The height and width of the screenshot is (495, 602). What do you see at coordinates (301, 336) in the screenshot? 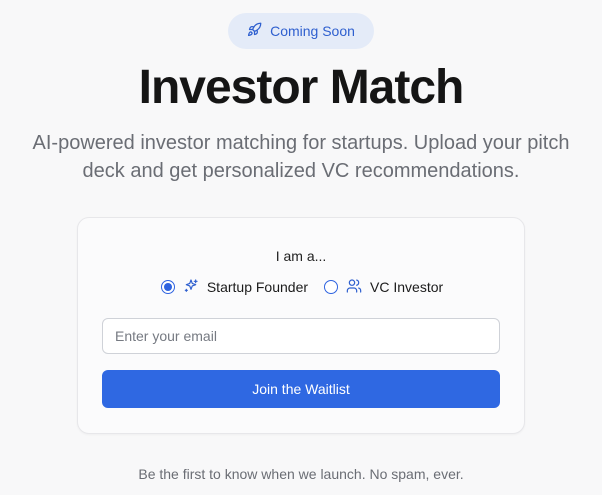
I see `email-input` at bounding box center [301, 336].